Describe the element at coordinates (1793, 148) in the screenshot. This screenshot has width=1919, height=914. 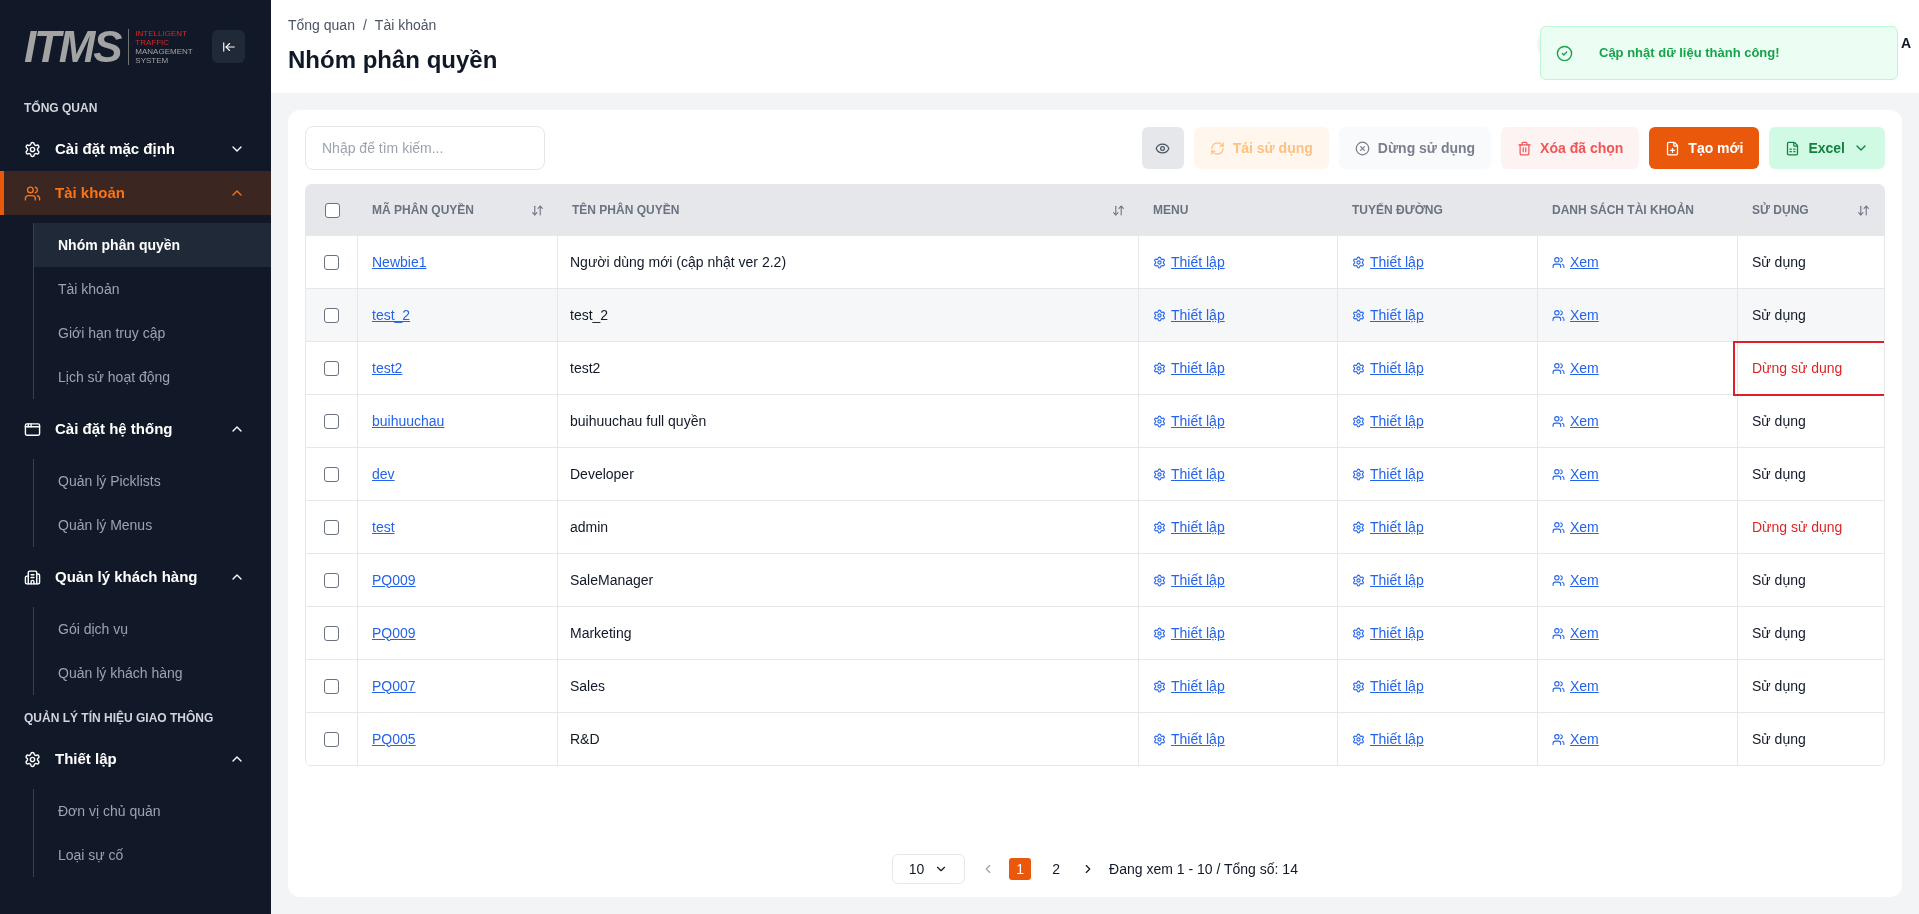
I see `spreadsheet-icon` at that location.